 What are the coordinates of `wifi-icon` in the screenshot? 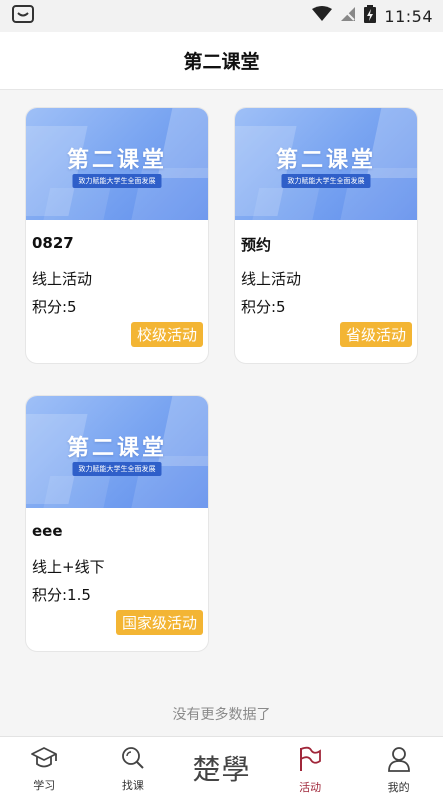 It's located at (322, 16).